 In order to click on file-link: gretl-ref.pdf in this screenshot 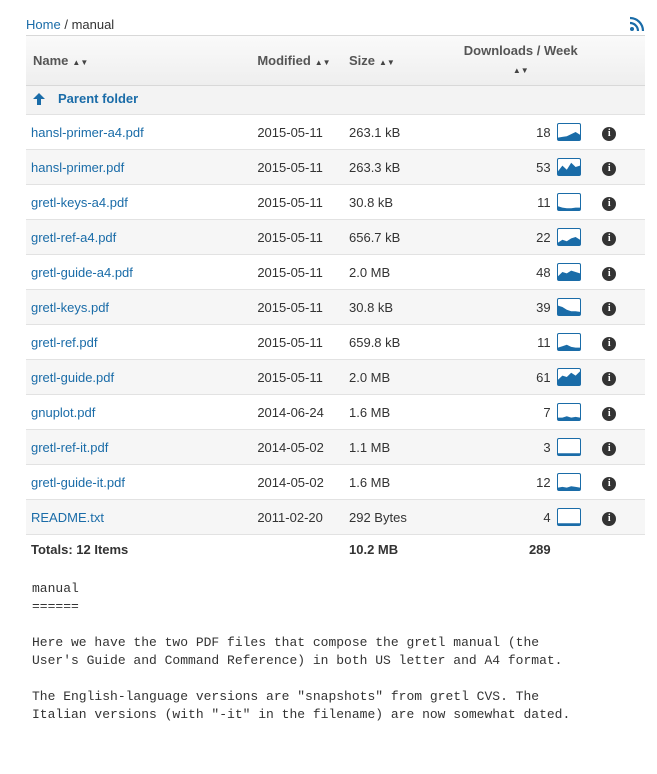, I will do `click(64, 342)`.